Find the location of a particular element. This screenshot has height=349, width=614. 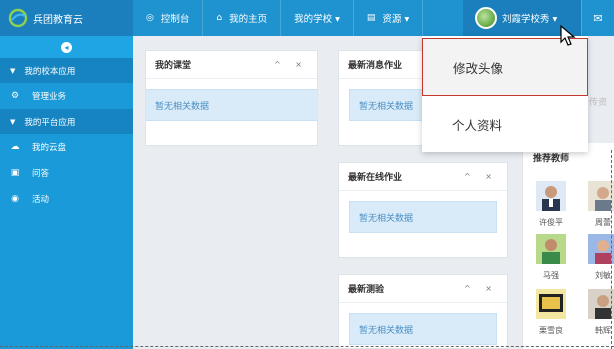

book-icon: ▤ is located at coordinates (371, 18).